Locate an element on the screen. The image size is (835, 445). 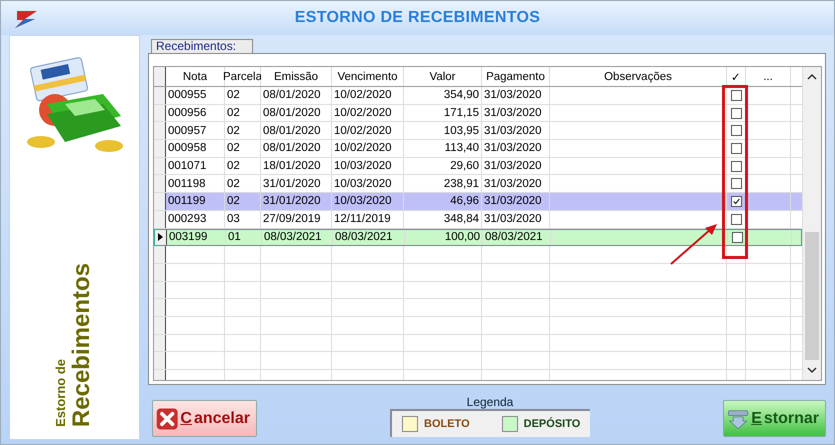
table-row: 000955 02 08/01/2020 10/02/2020 354,90 31/03/2020 is located at coordinates (478, 96).